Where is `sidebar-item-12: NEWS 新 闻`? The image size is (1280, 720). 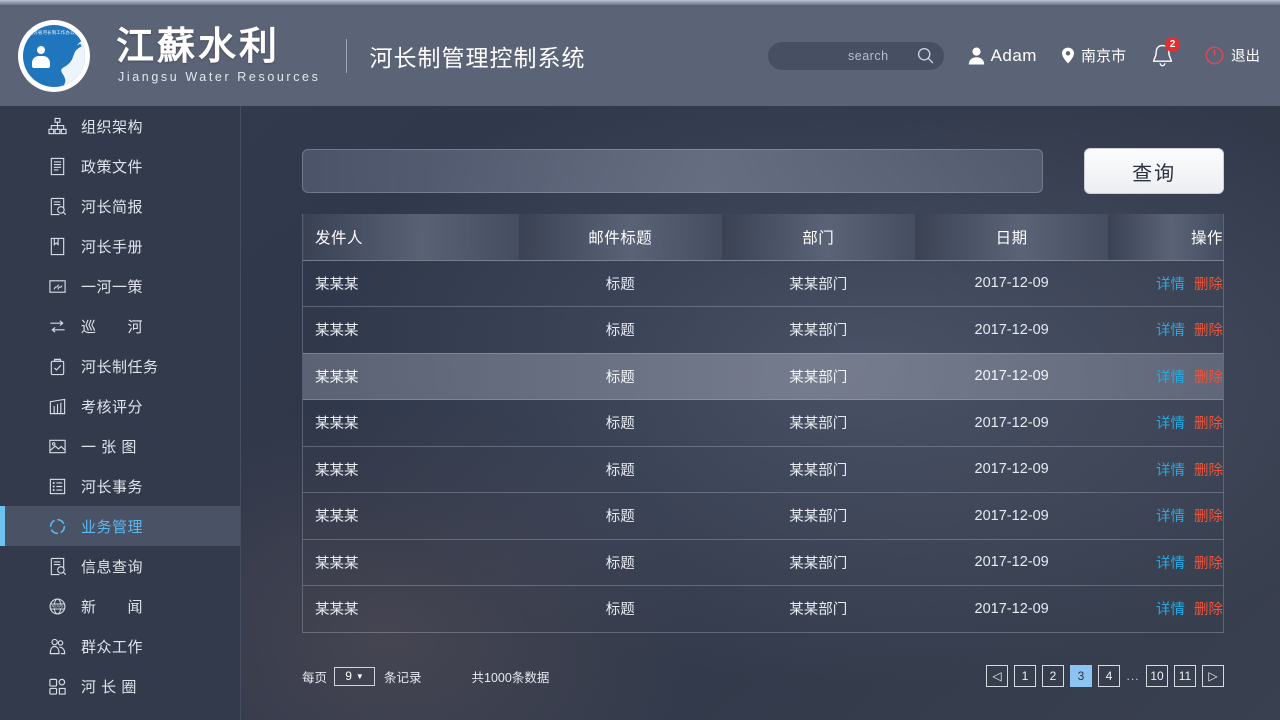 sidebar-item-12: NEWS 新 闻 is located at coordinates (120, 606).